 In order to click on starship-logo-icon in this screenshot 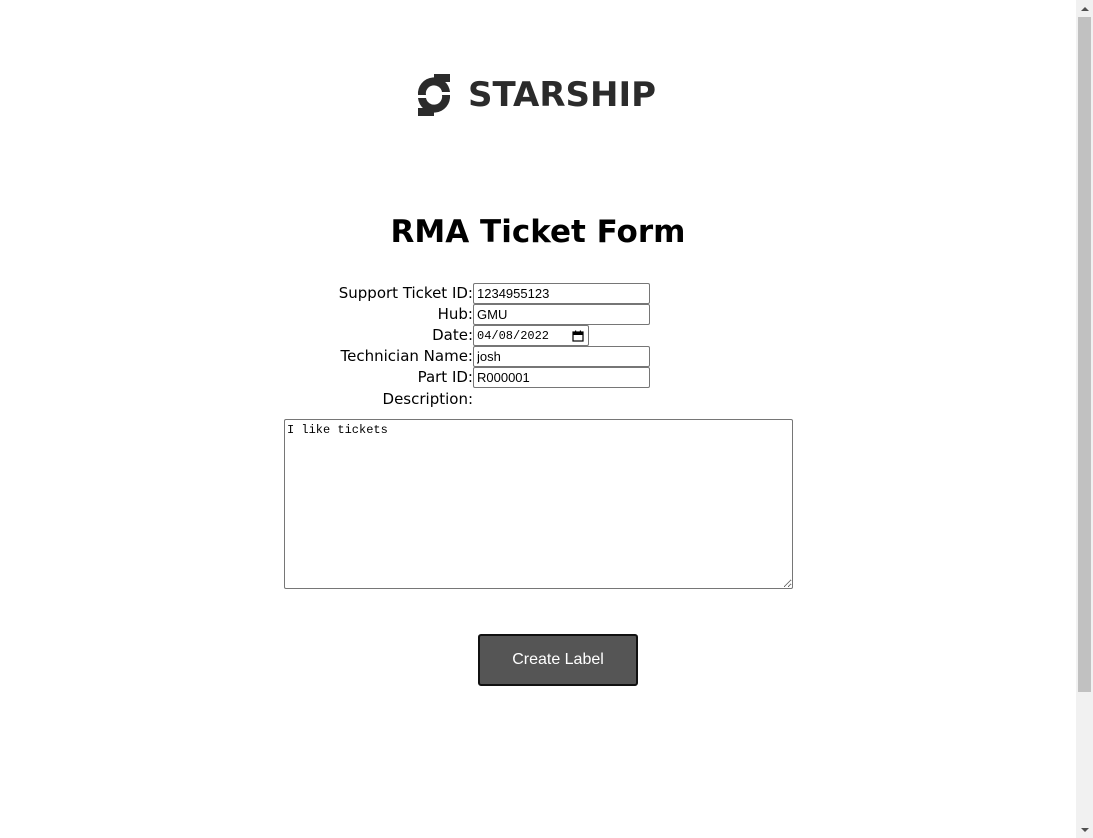, I will do `click(434, 95)`.